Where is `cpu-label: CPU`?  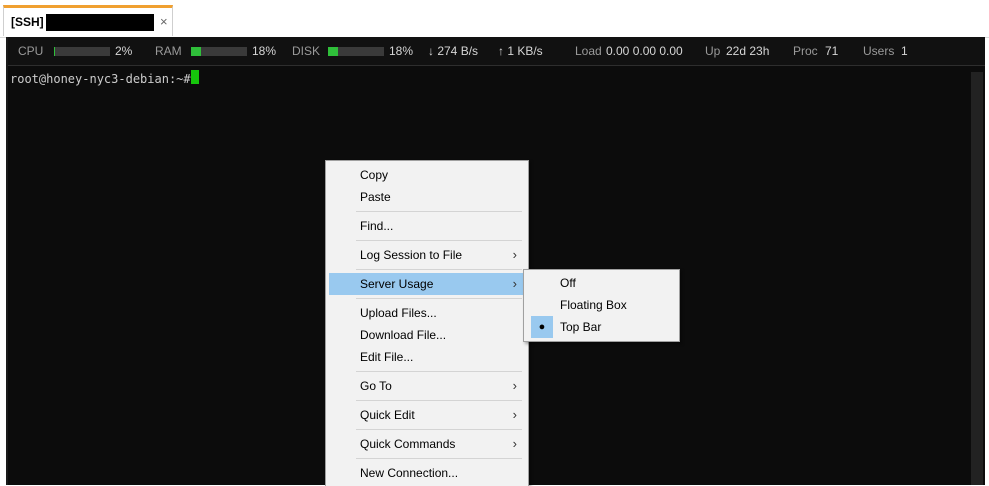
cpu-label: CPU is located at coordinates (31, 51).